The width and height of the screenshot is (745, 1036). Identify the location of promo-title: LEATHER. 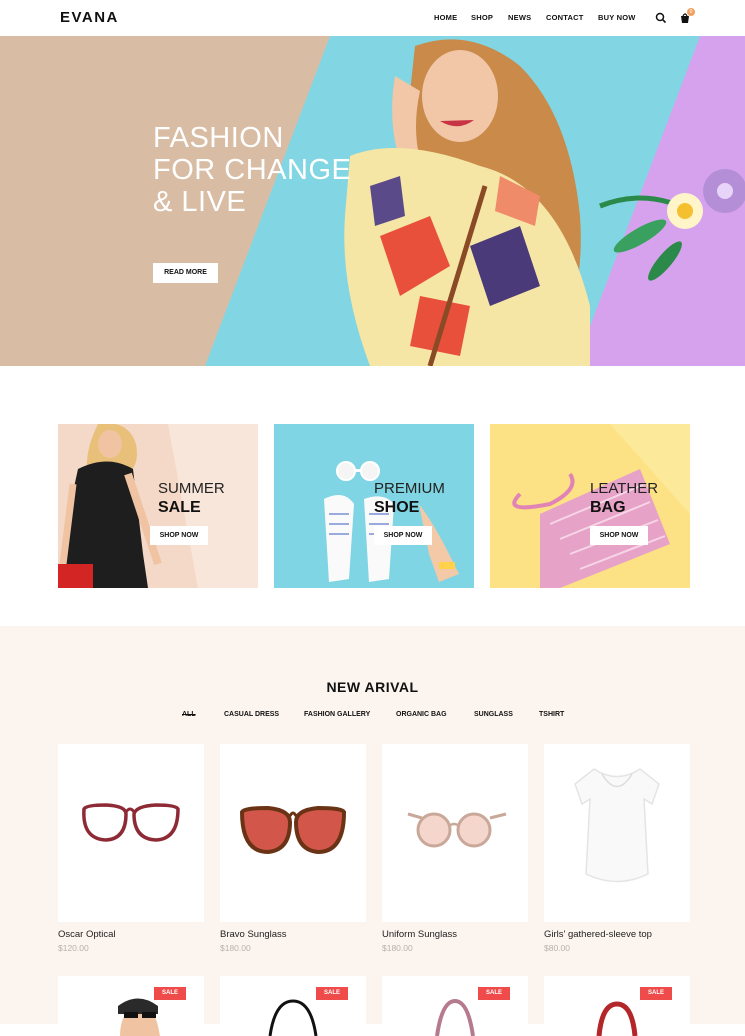
(624, 488).